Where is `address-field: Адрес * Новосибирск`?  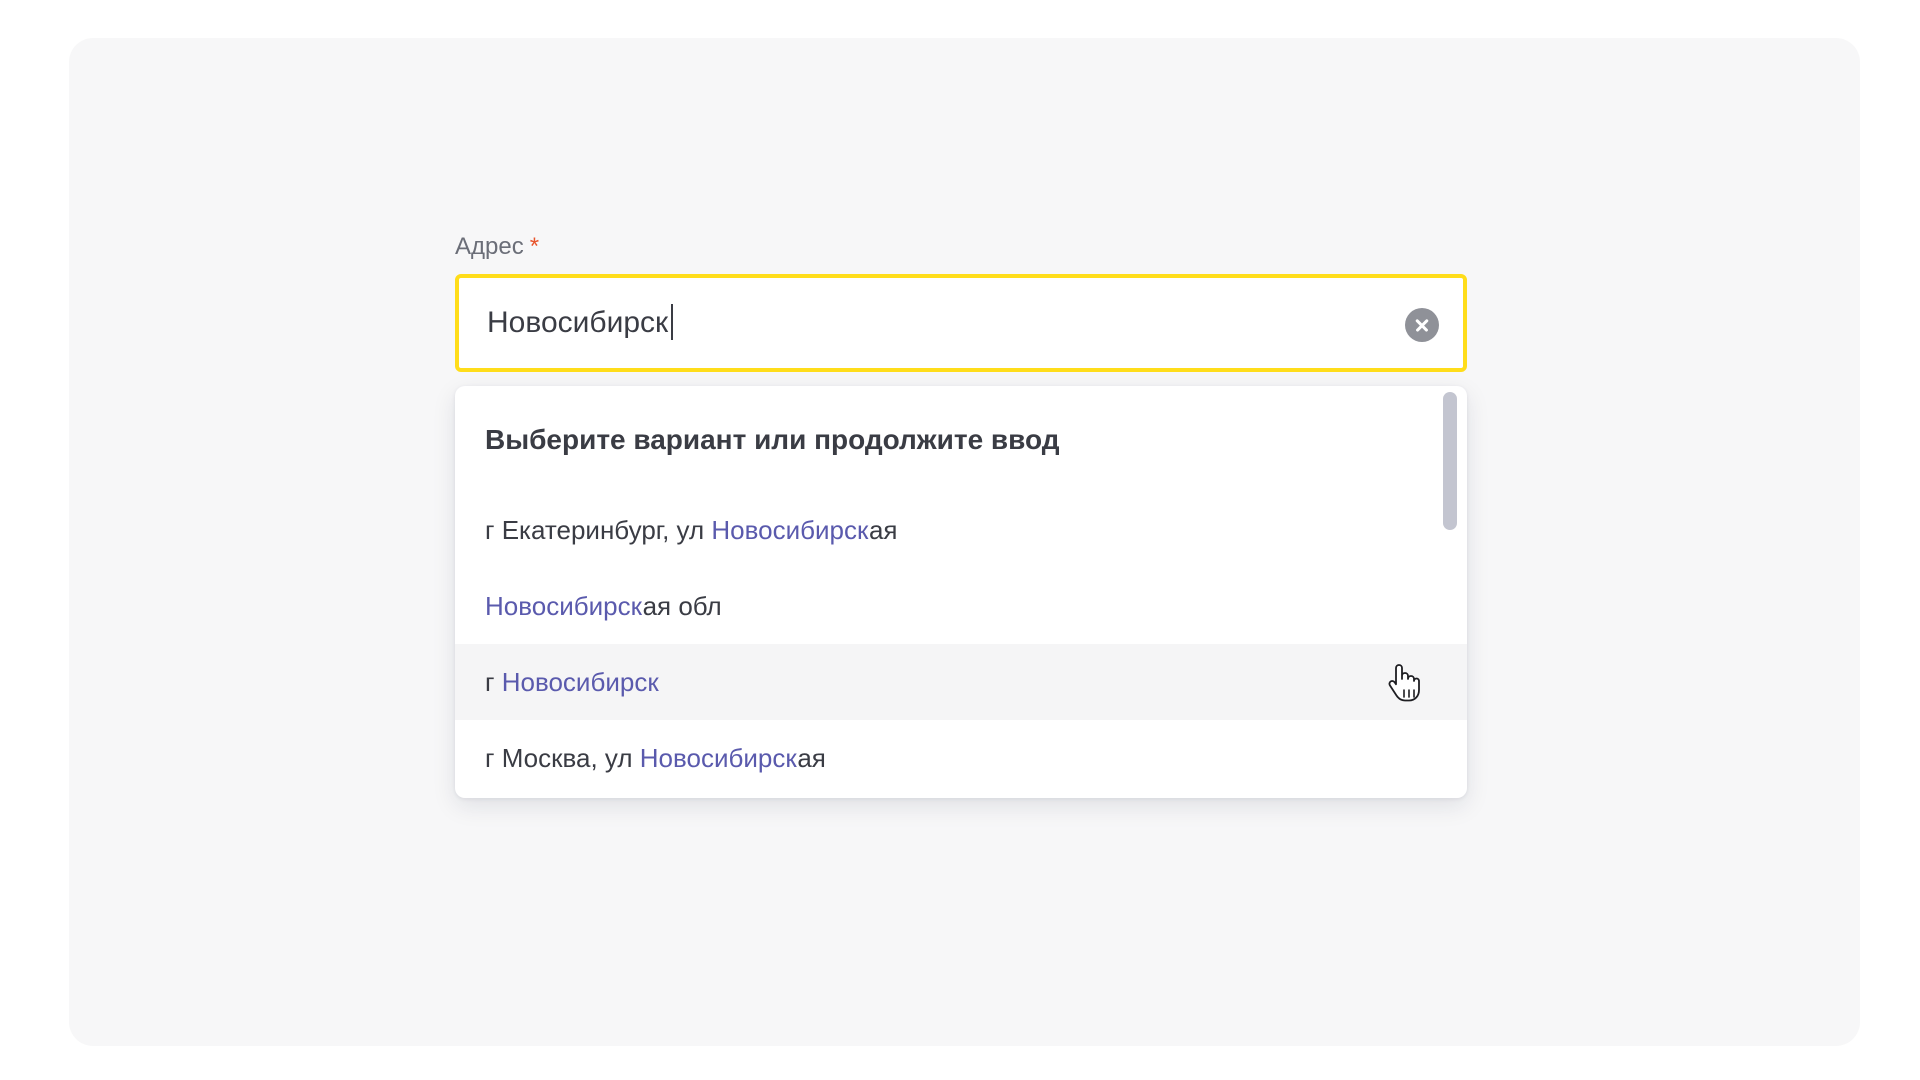 address-field: Адрес * Новосибирск is located at coordinates (961, 301).